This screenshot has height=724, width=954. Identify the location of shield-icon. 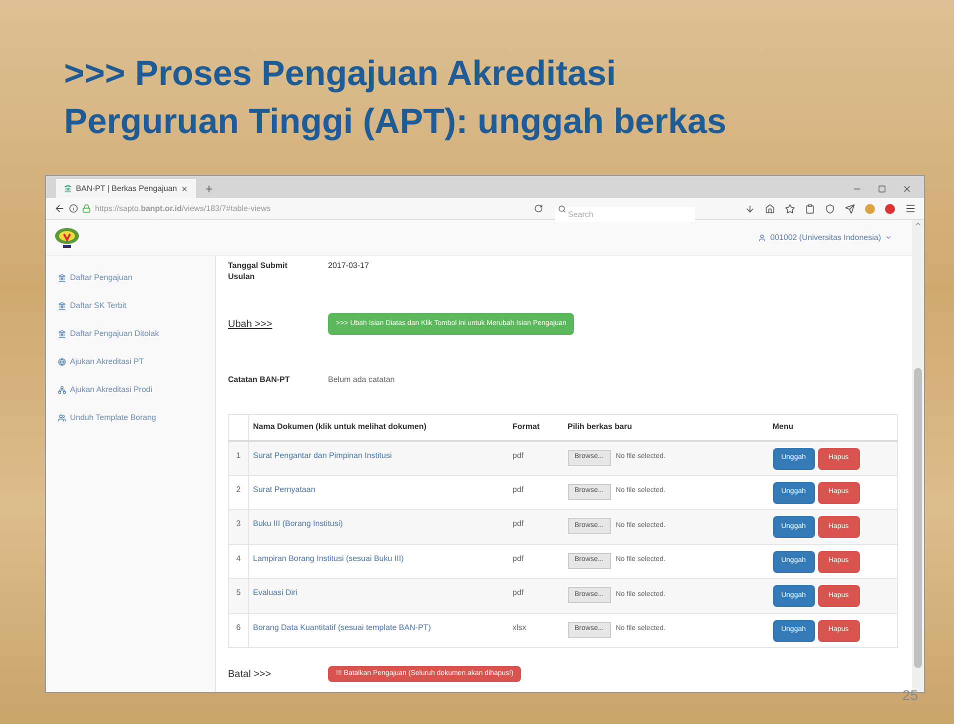
(830, 209).